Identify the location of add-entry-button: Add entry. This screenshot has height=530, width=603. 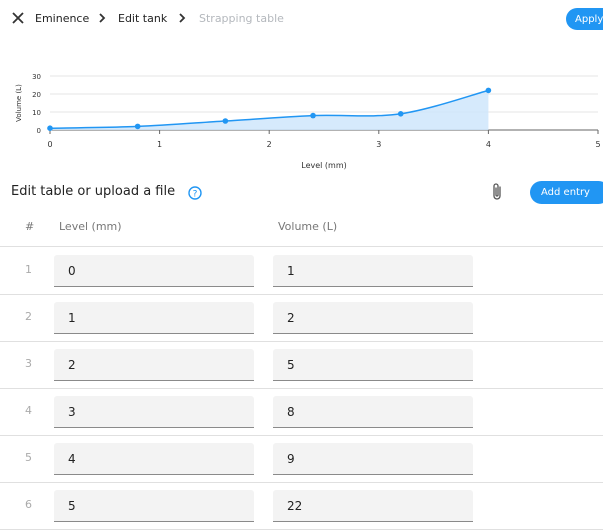
(566, 192).